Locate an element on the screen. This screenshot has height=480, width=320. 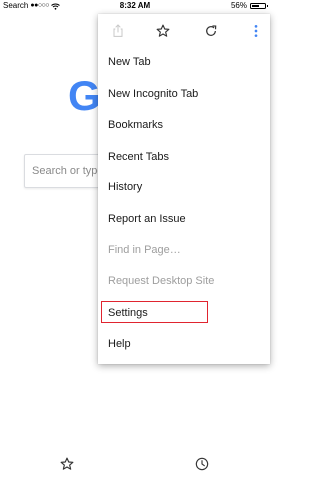
more-vertical-icon is located at coordinates (256, 31).